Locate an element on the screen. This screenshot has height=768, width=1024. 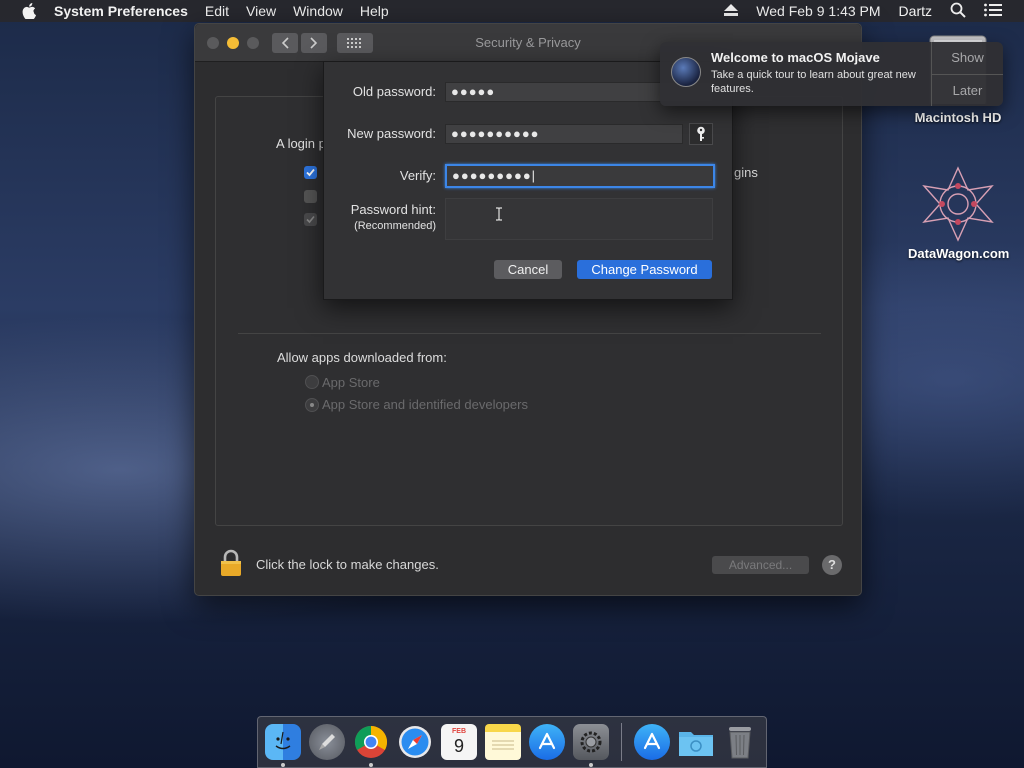
cancel-button: Cancel is located at coordinates (528, 269).